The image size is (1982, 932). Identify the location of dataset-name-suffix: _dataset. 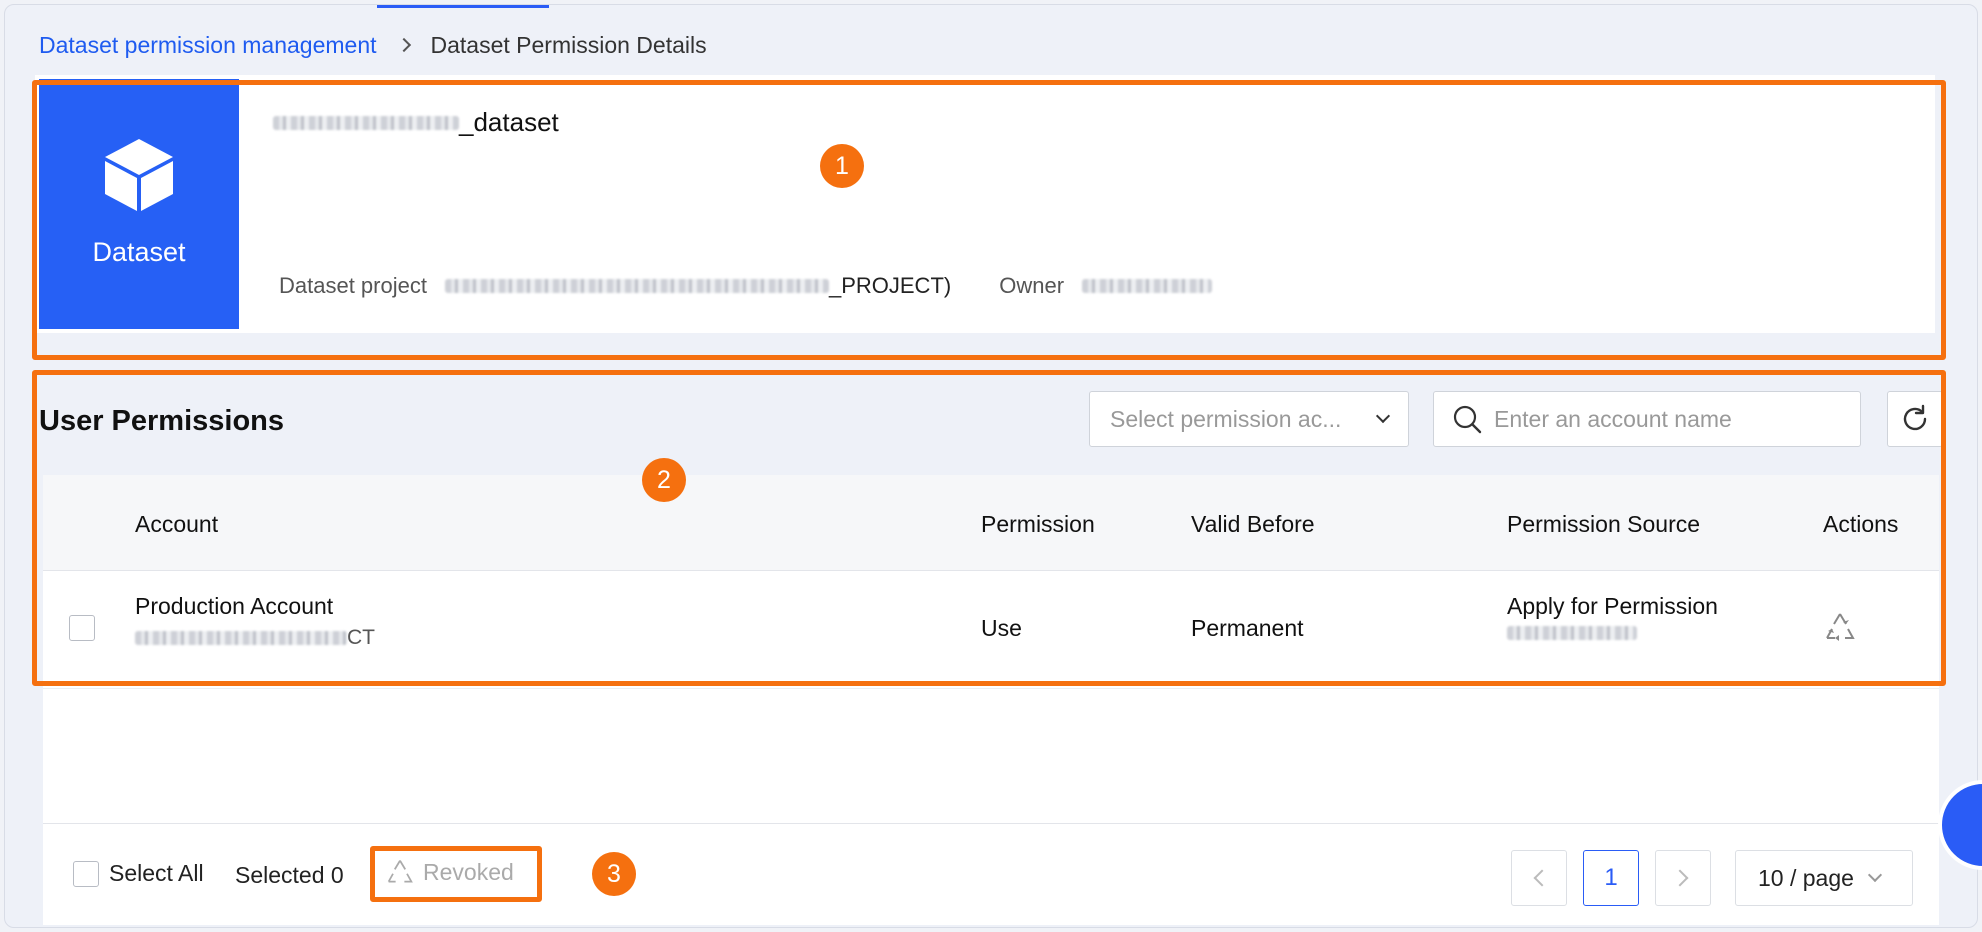
(509, 122).